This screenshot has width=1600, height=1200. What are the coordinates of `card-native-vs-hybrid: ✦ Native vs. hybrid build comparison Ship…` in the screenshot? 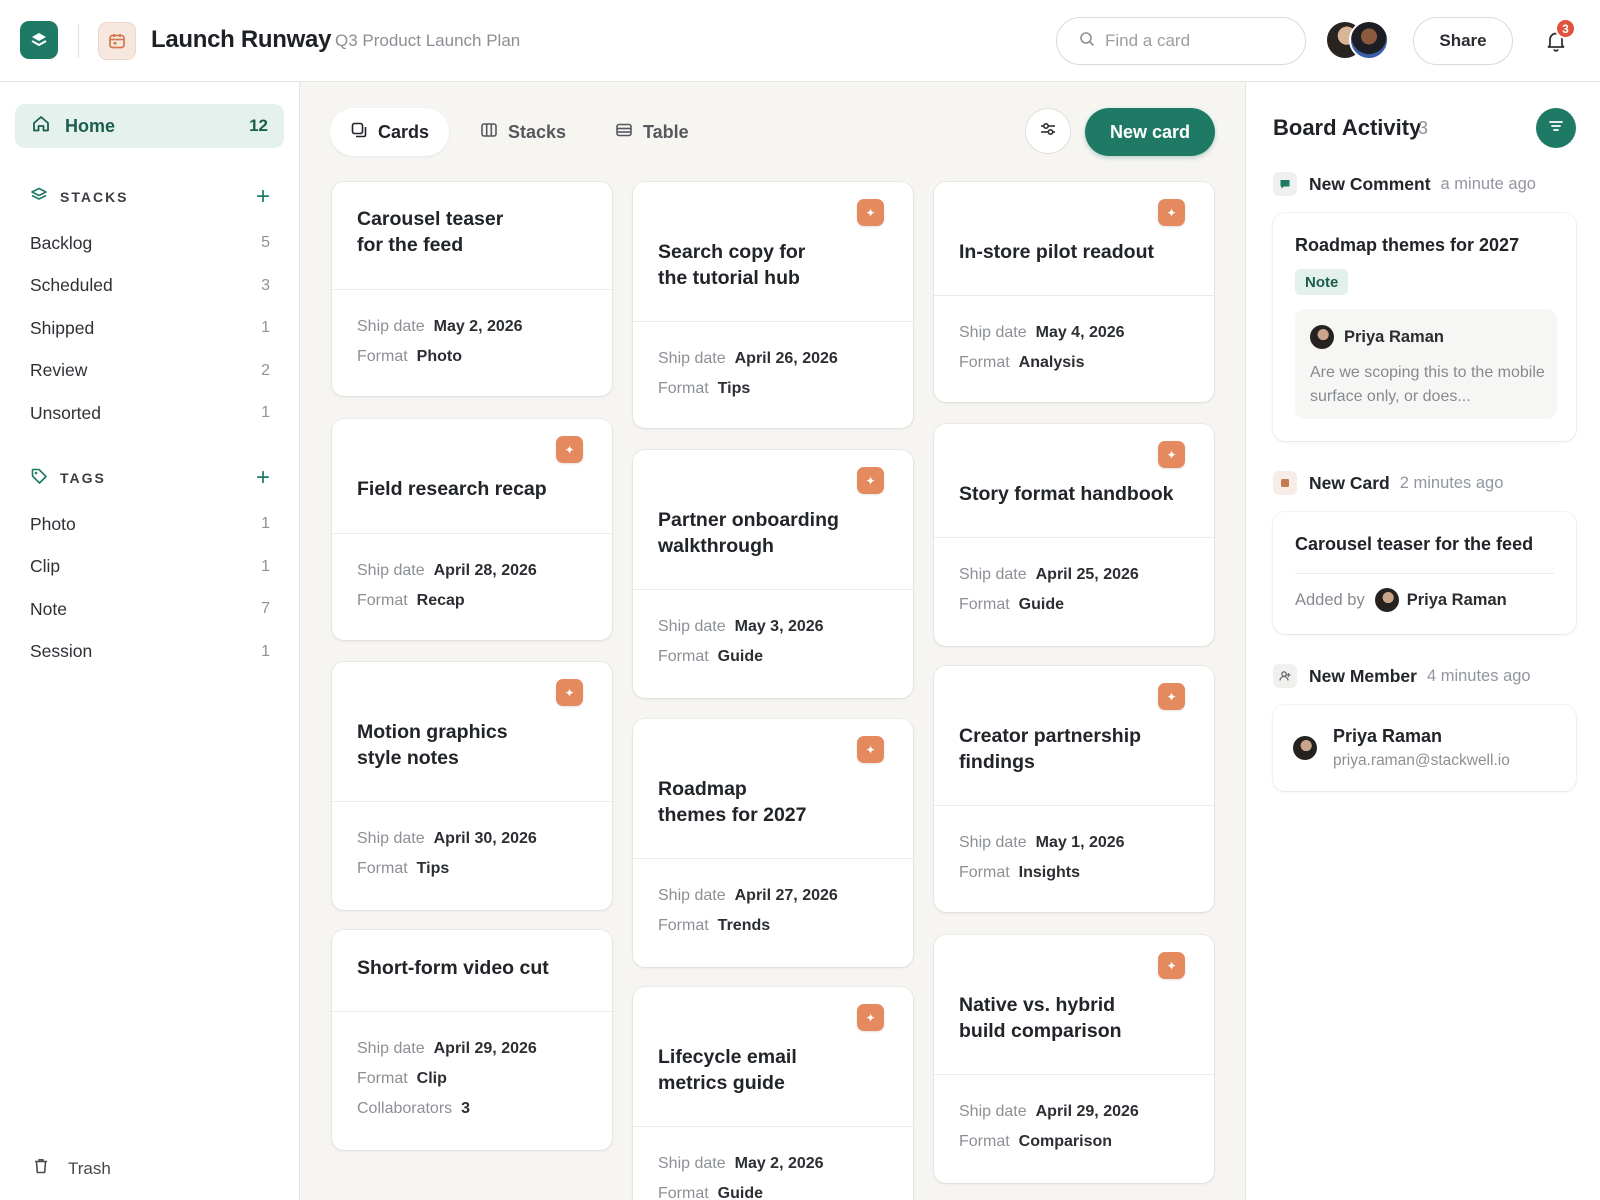 It's located at (1074, 1059).